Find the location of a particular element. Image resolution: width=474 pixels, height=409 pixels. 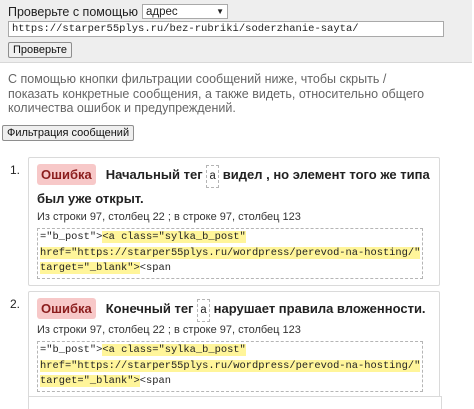

message-number: 1. is located at coordinates (15, 170).